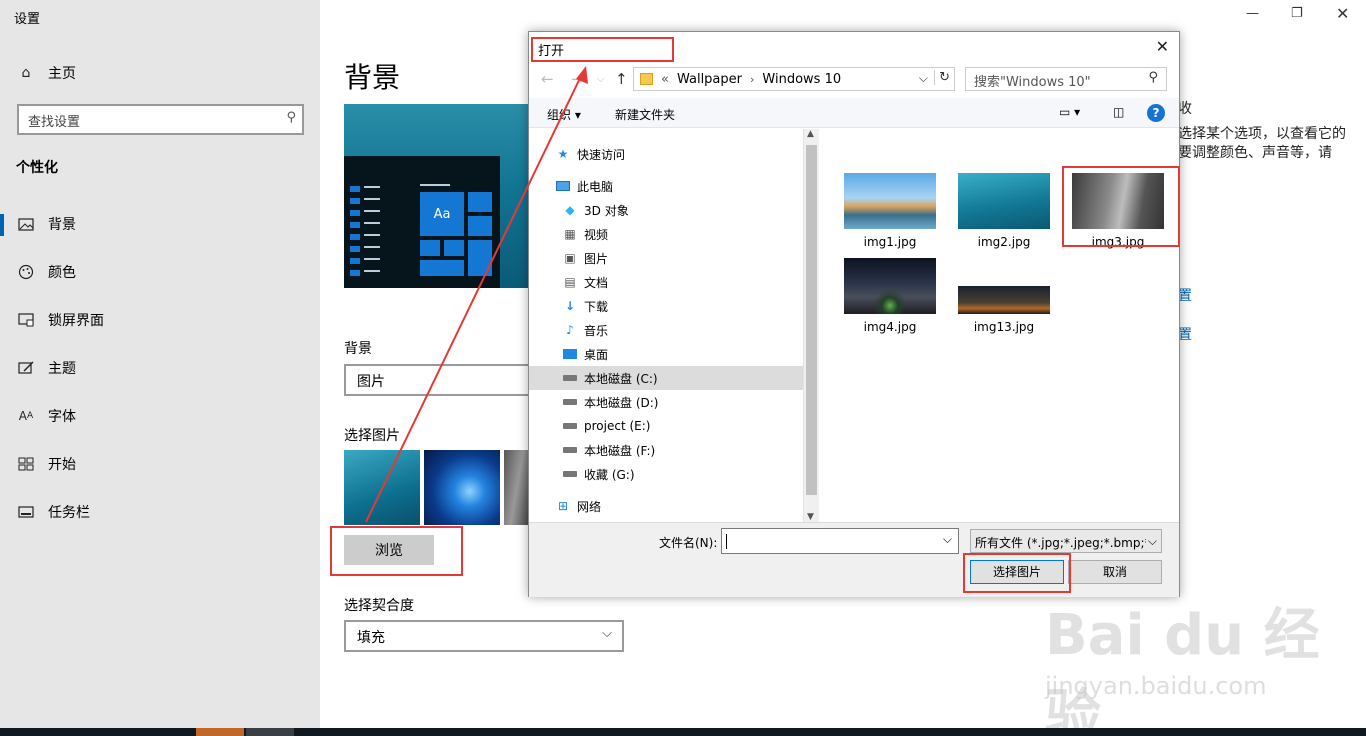 This screenshot has width=1366, height=736. Describe the element at coordinates (1156, 686) in the screenshot. I see `watermark-url: jingyan.baidu.com` at that location.